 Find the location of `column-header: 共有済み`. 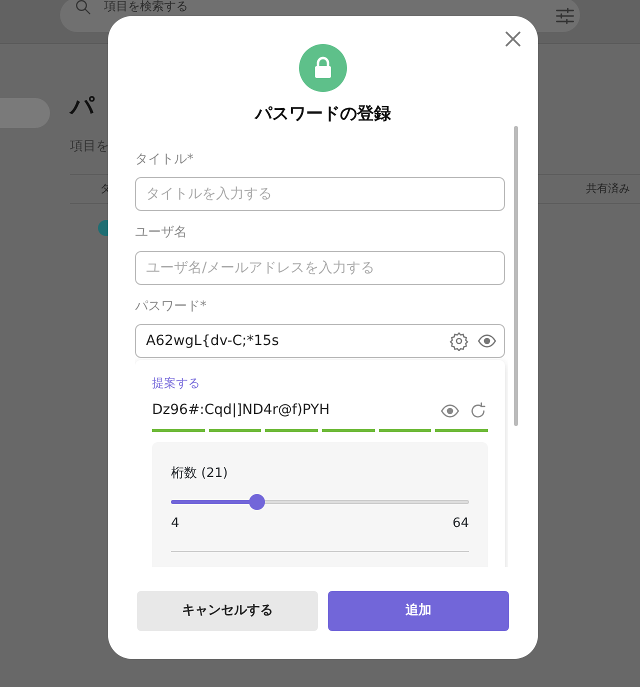

column-header: 共有済み is located at coordinates (608, 188).